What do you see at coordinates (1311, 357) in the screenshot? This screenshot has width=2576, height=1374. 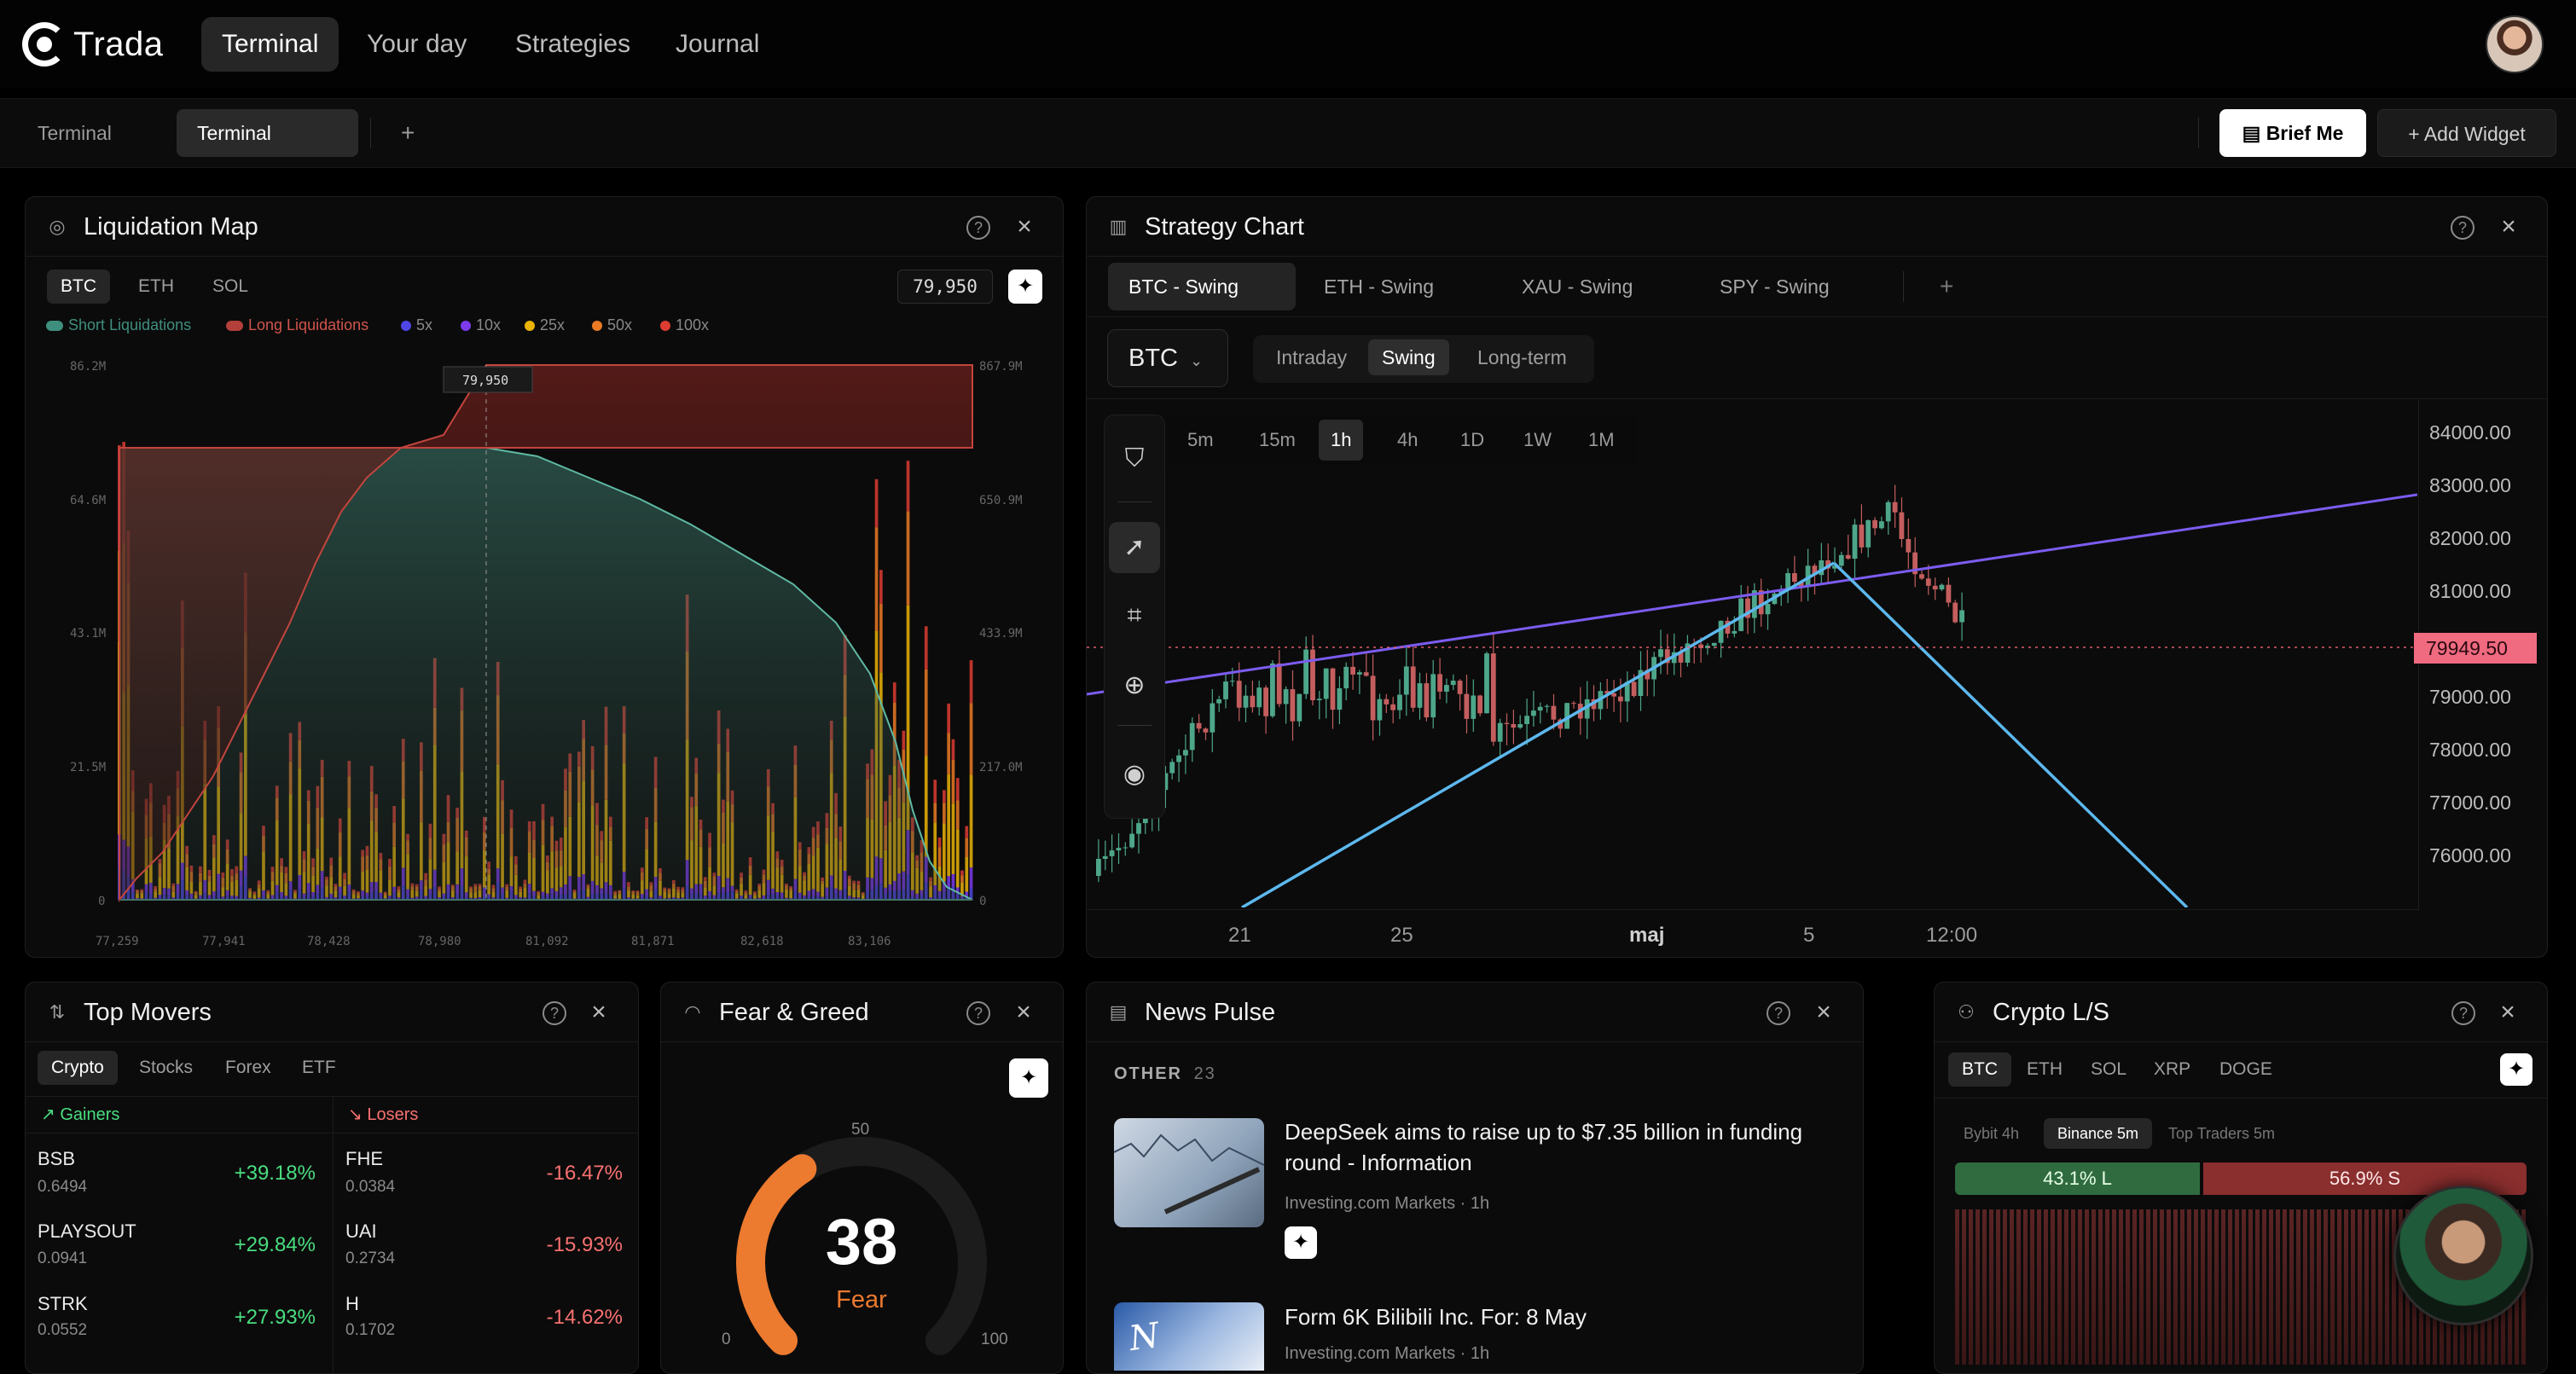 I see `mode-intraday: Intraday` at bounding box center [1311, 357].